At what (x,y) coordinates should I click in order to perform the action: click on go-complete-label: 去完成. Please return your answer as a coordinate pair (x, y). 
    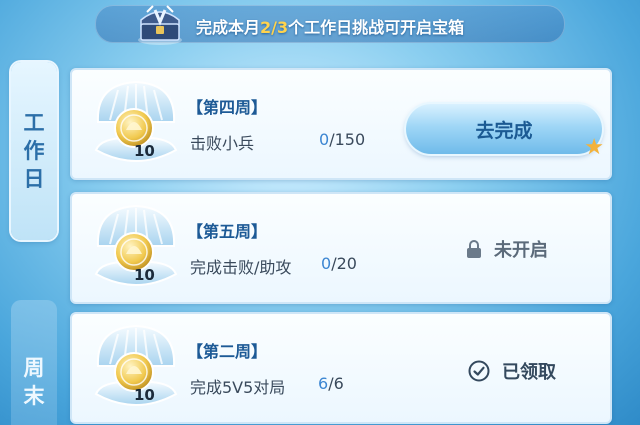
    Looking at the image, I should click on (504, 130).